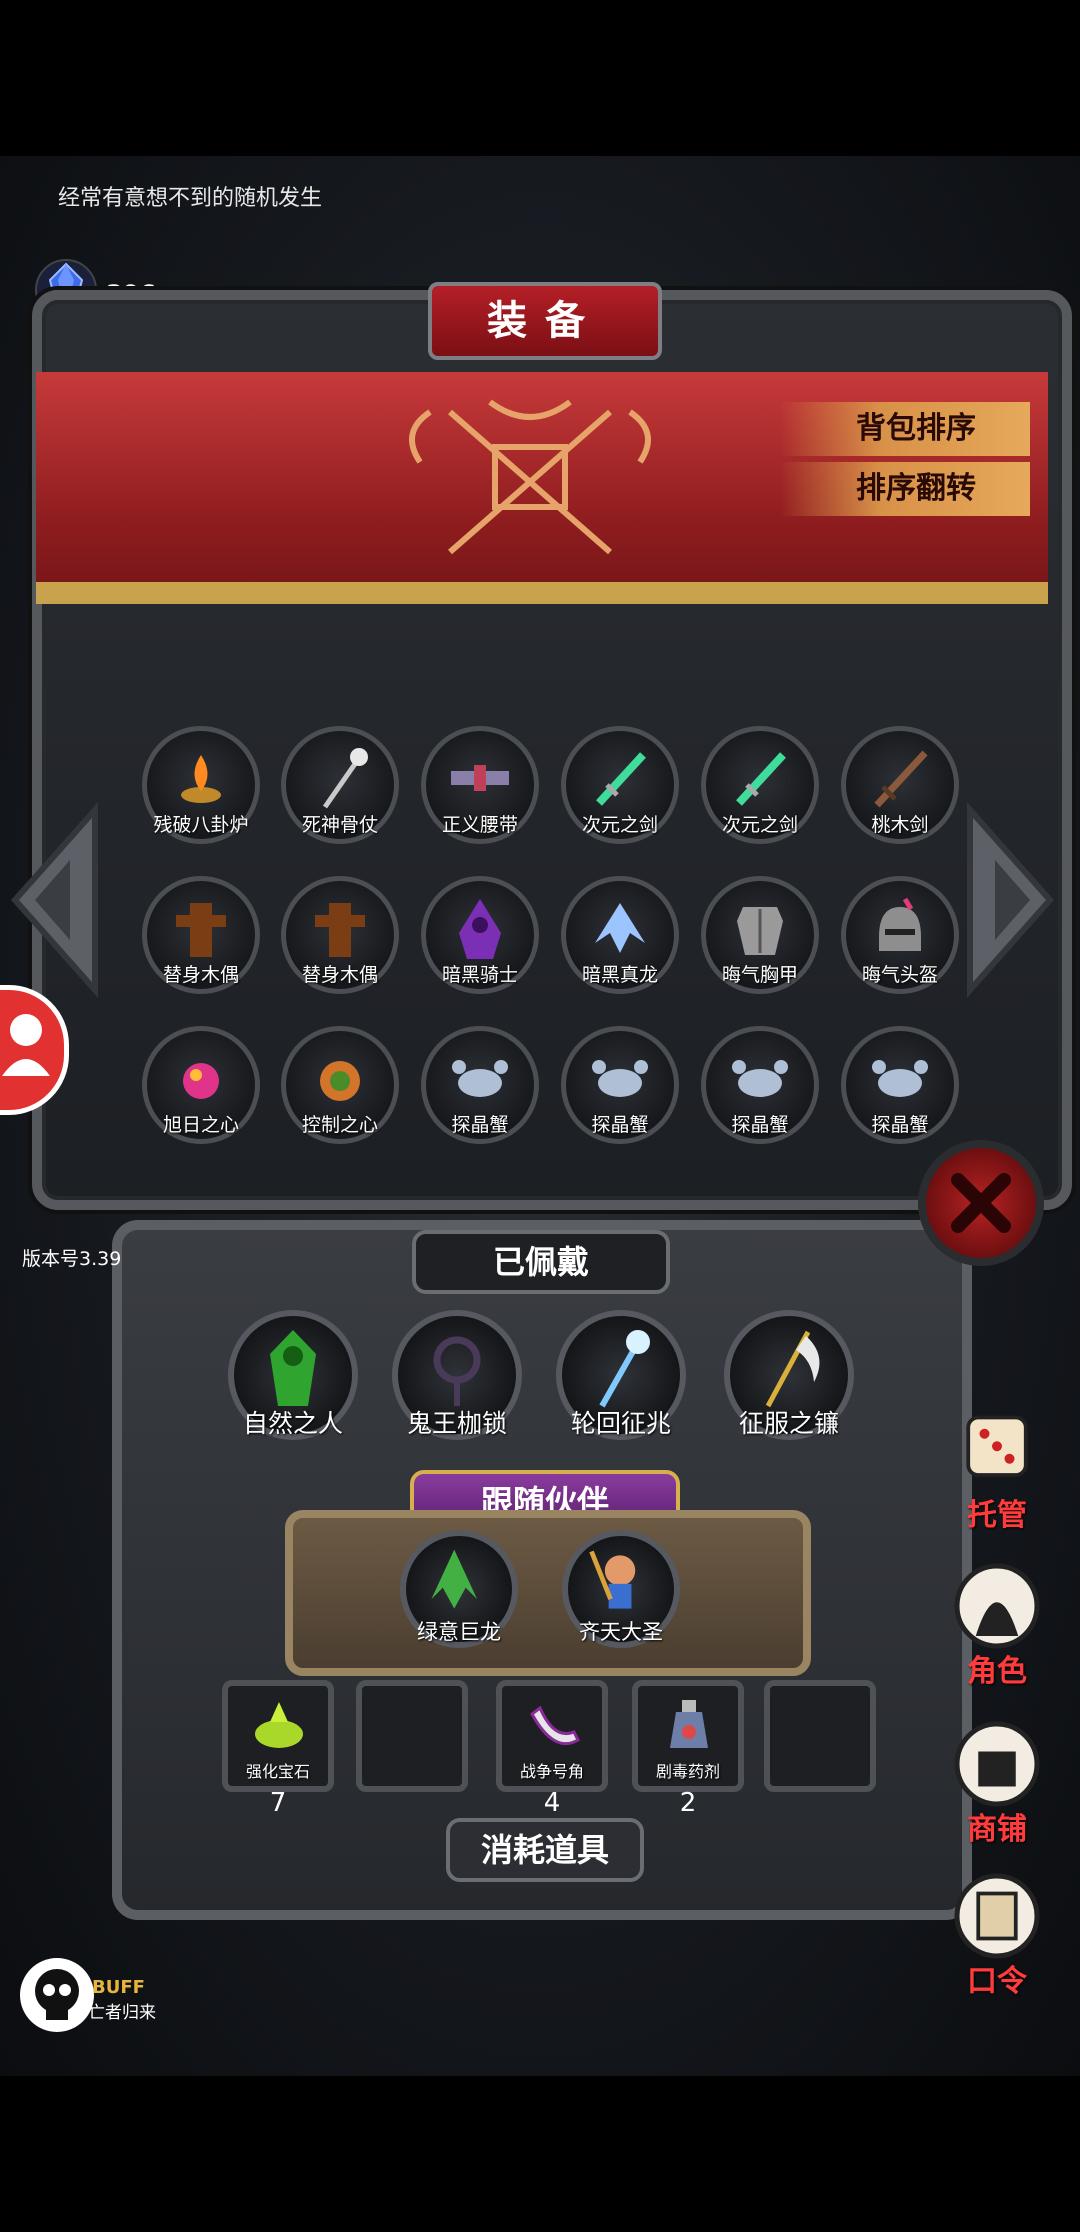 This screenshot has width=1080, height=2232. I want to click on equipped-item-label: 自然之人, so click(292, 1423).